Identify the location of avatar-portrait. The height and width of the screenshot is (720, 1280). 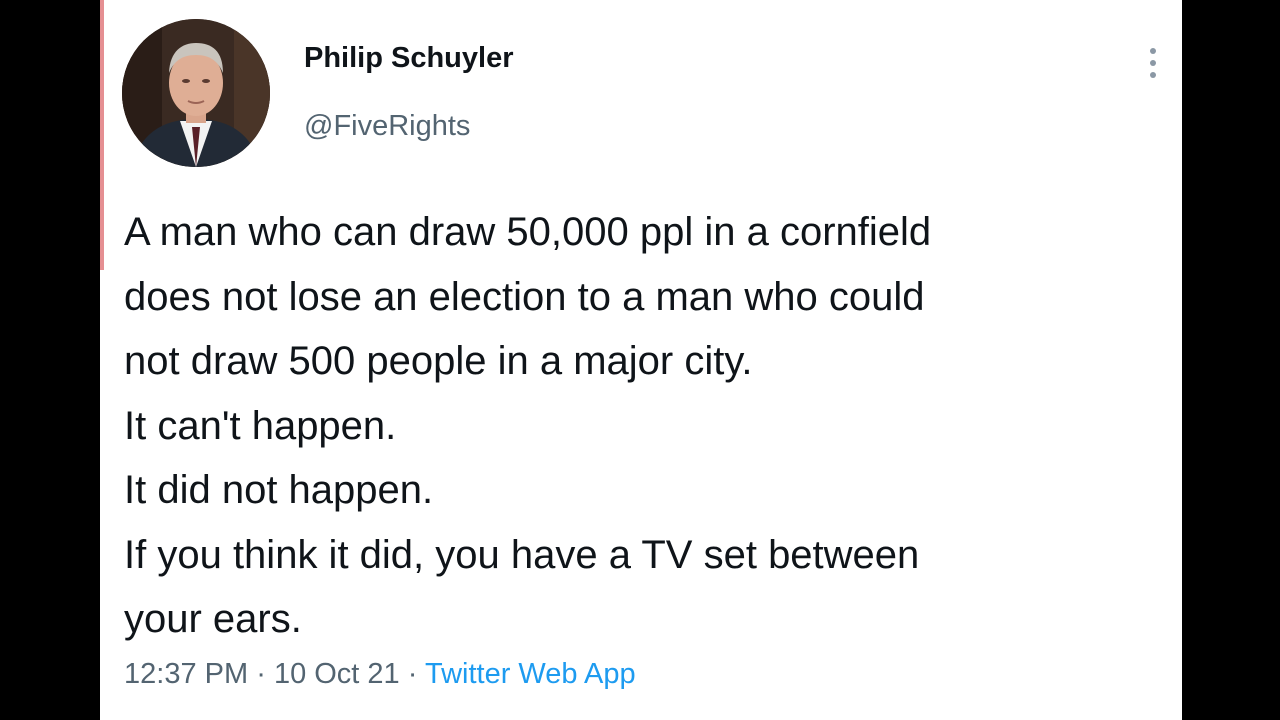
(196, 93).